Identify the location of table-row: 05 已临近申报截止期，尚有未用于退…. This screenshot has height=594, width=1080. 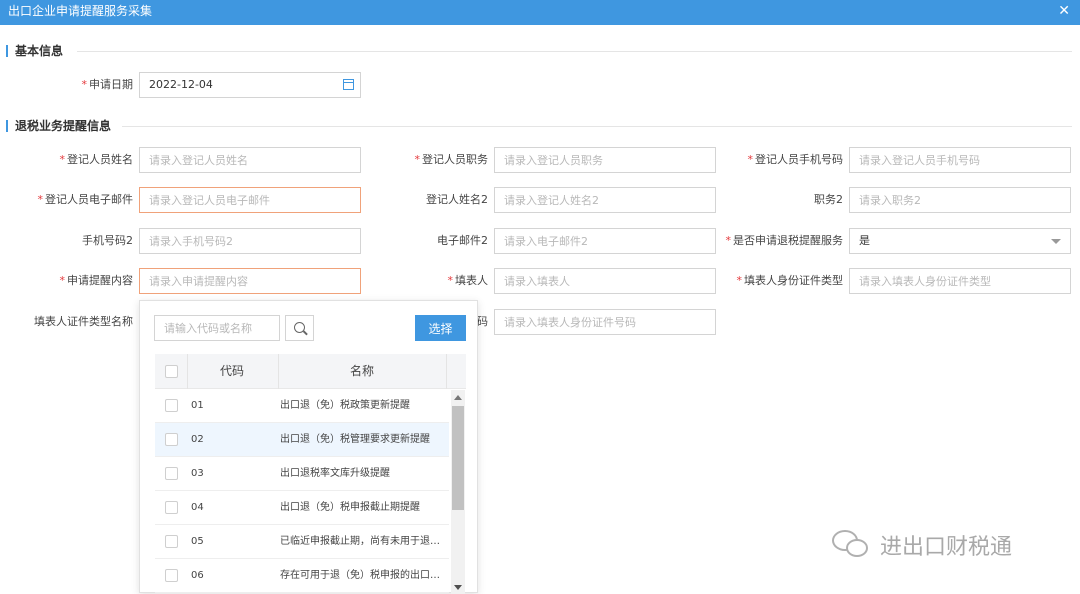
(302, 542).